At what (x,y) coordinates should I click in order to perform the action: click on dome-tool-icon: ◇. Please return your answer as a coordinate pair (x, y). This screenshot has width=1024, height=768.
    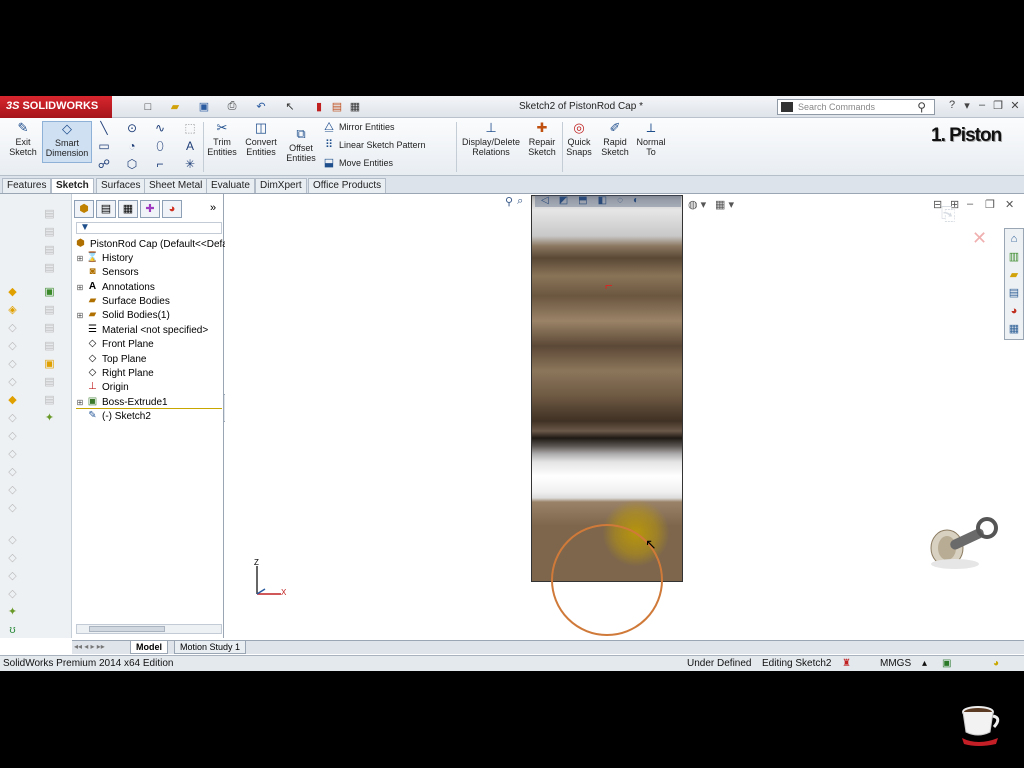
    Looking at the image, I should click on (12, 540).